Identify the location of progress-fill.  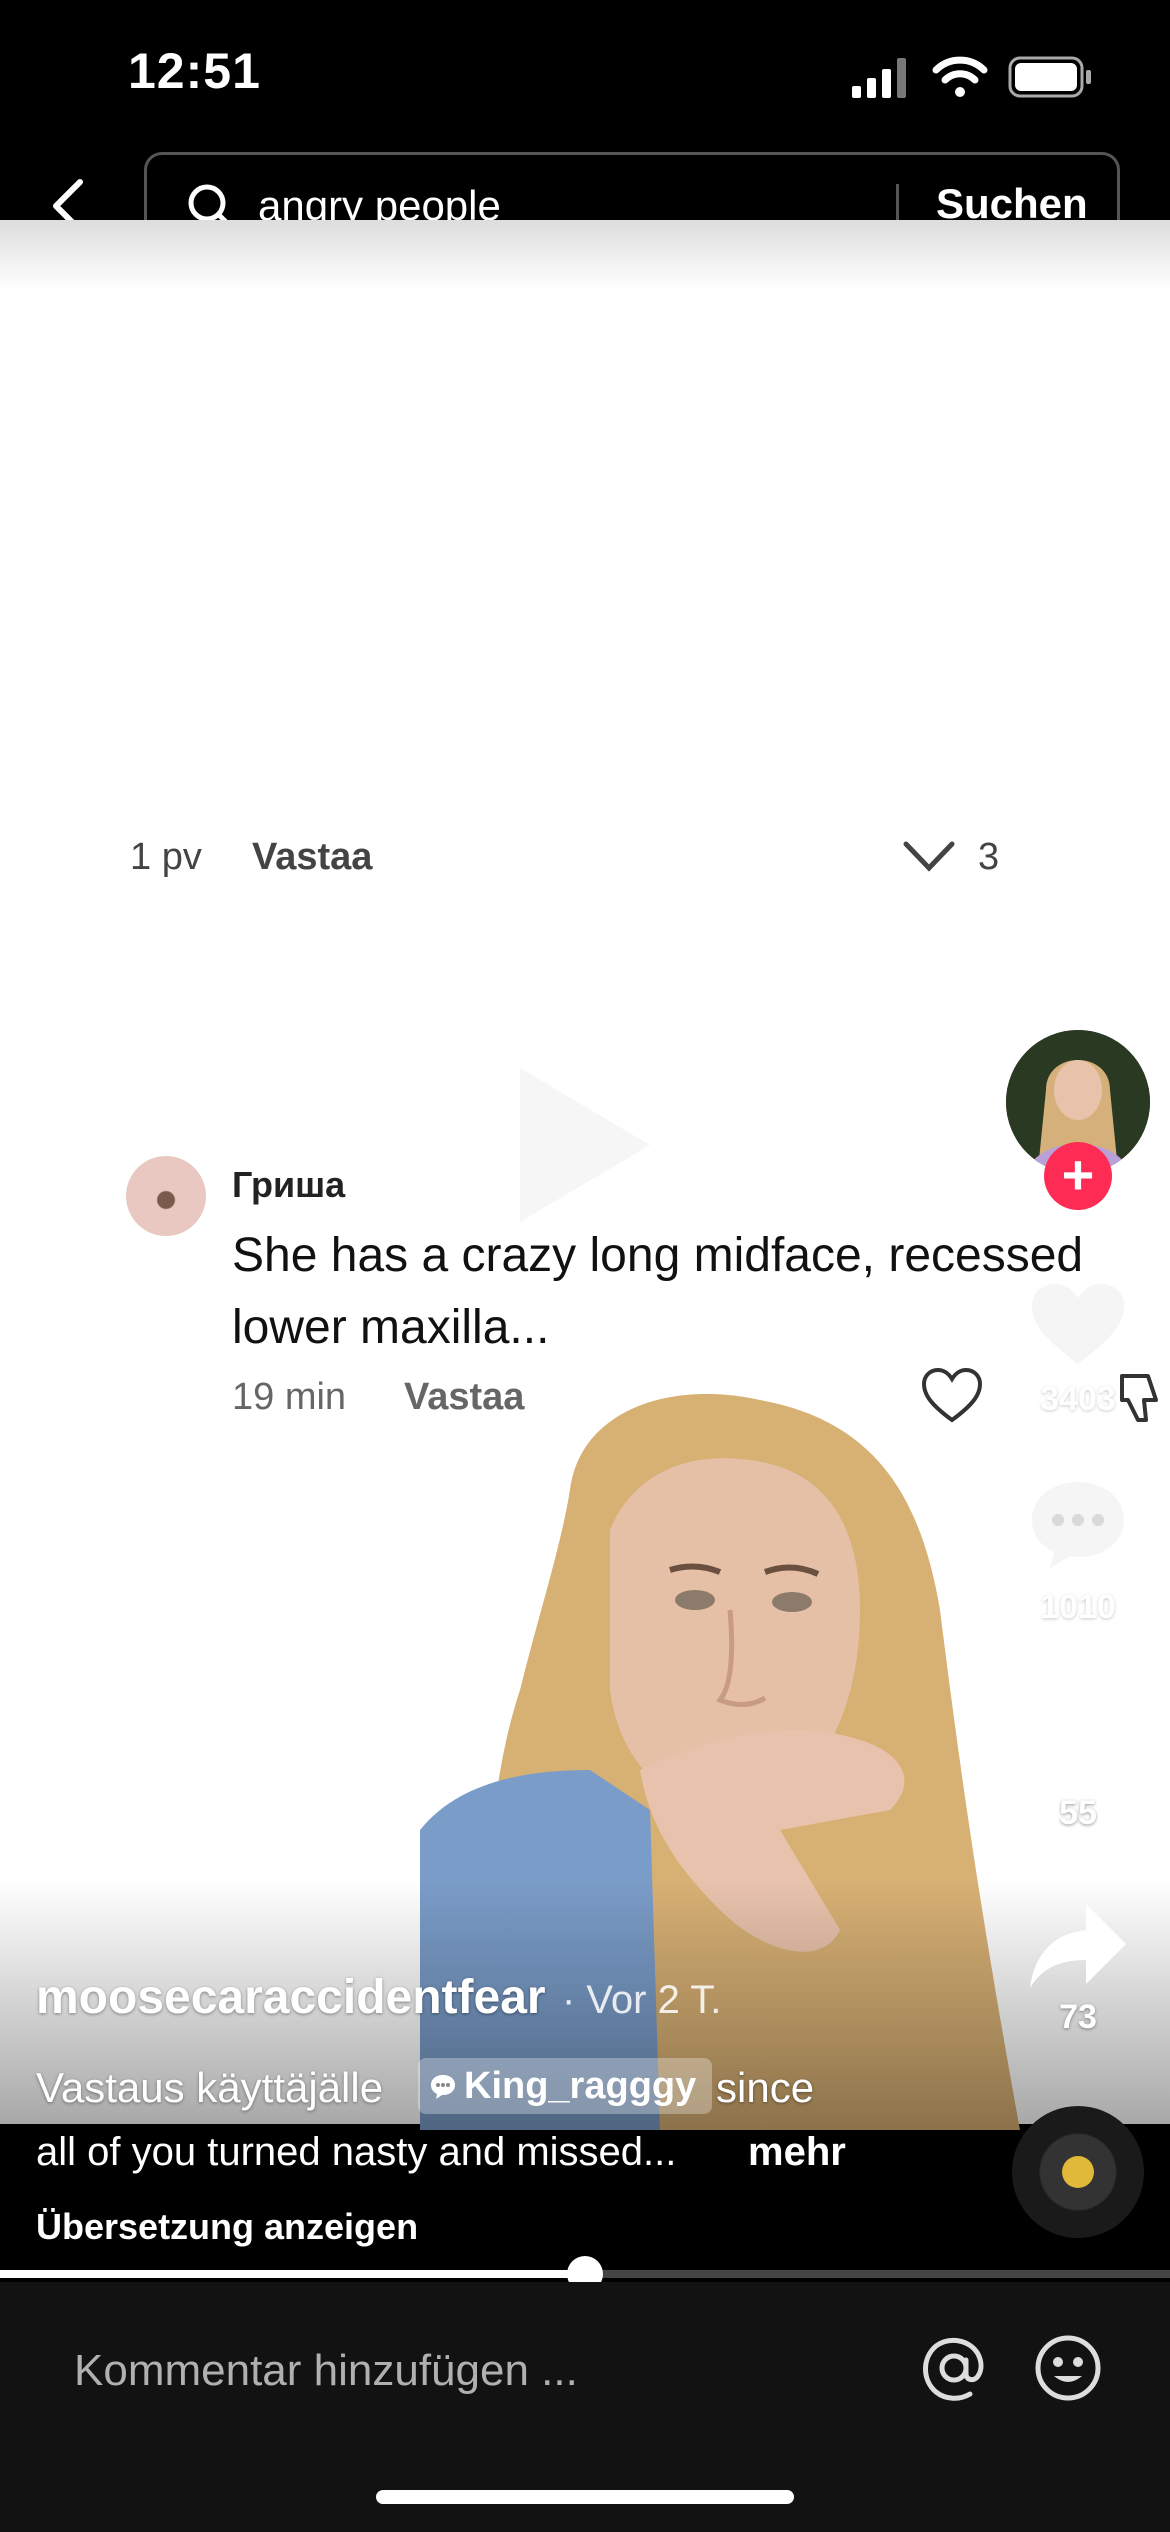
(292, 2274).